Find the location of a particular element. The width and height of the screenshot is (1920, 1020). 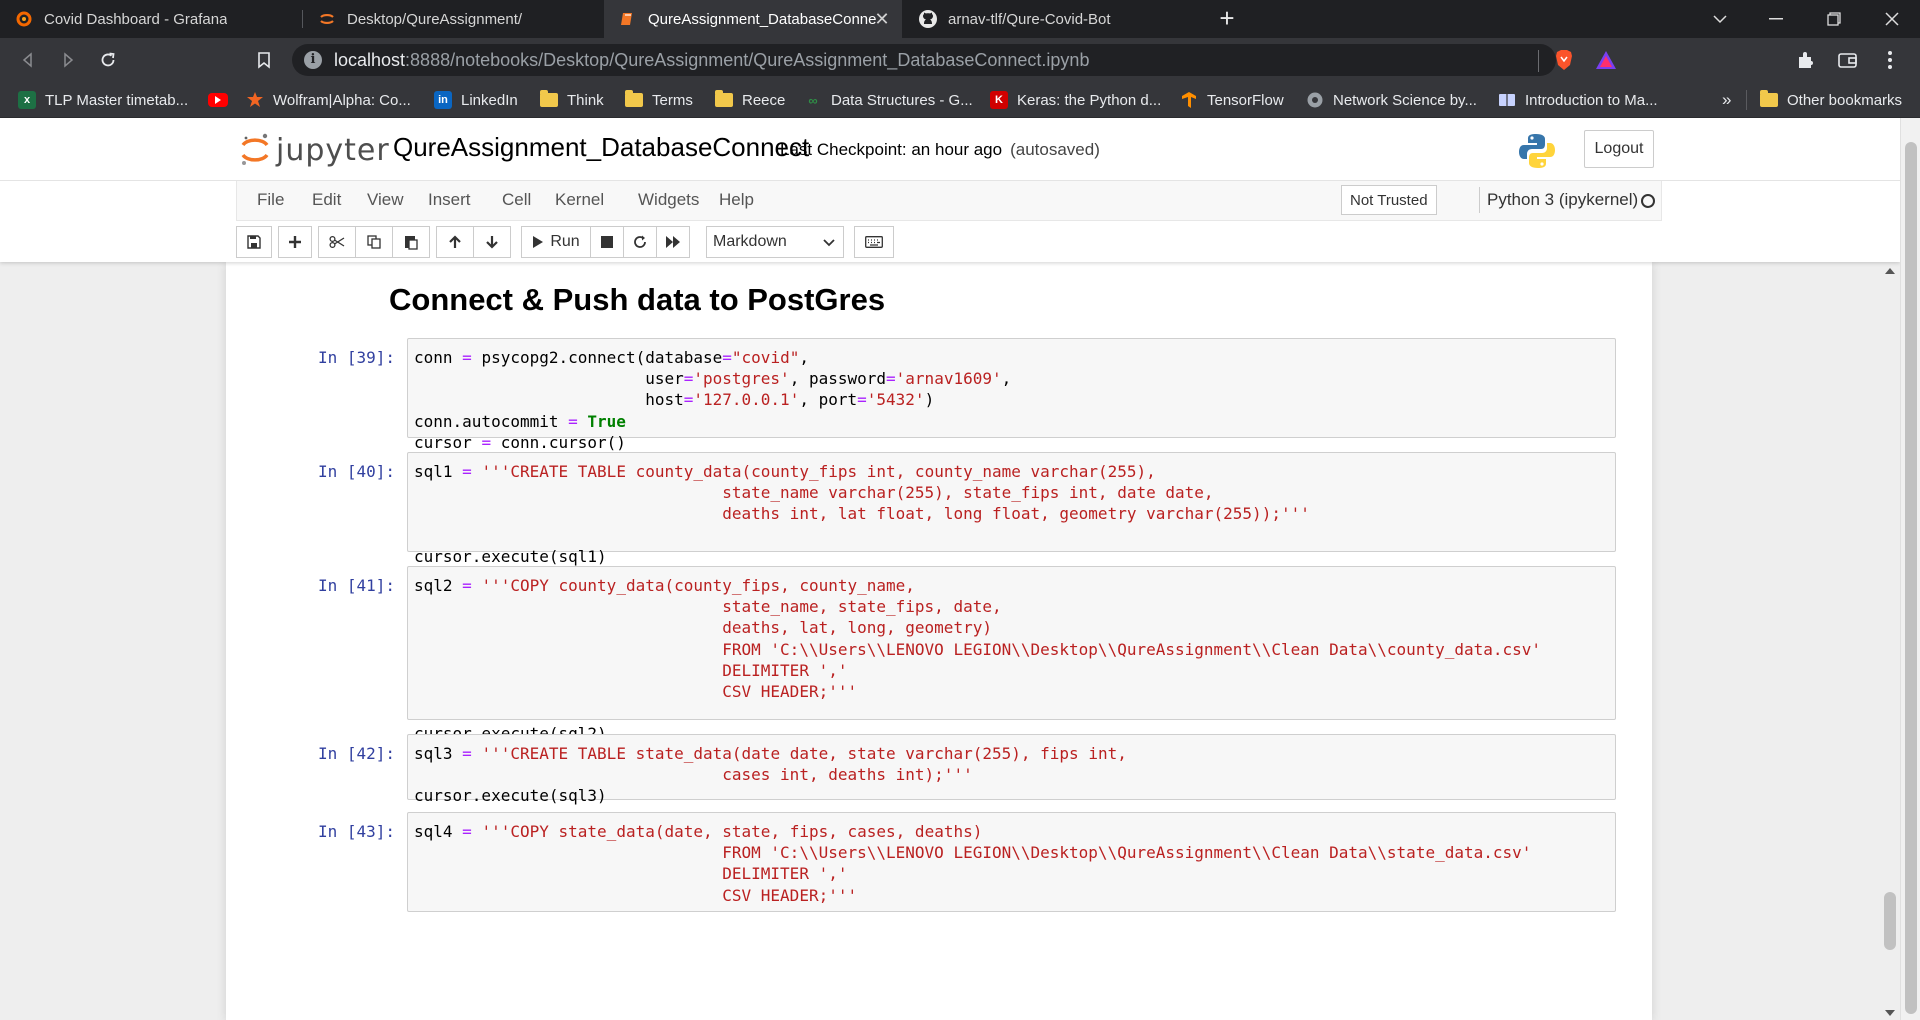

save-icon is located at coordinates (254, 242).